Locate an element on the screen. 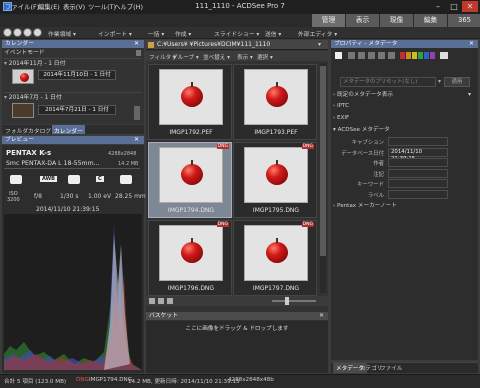 Image resolution: width=480 pixels, height=388 pixels. tab-catalog: カタログ is located at coordinates (39, 130).